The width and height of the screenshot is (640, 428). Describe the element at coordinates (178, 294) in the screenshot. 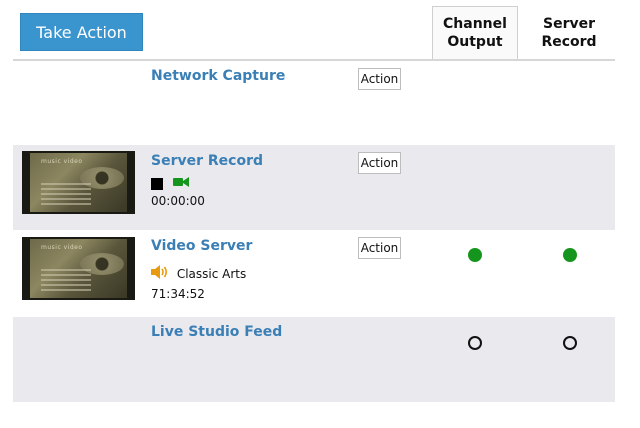

I see `row-timecode: 71:34:52` at that location.